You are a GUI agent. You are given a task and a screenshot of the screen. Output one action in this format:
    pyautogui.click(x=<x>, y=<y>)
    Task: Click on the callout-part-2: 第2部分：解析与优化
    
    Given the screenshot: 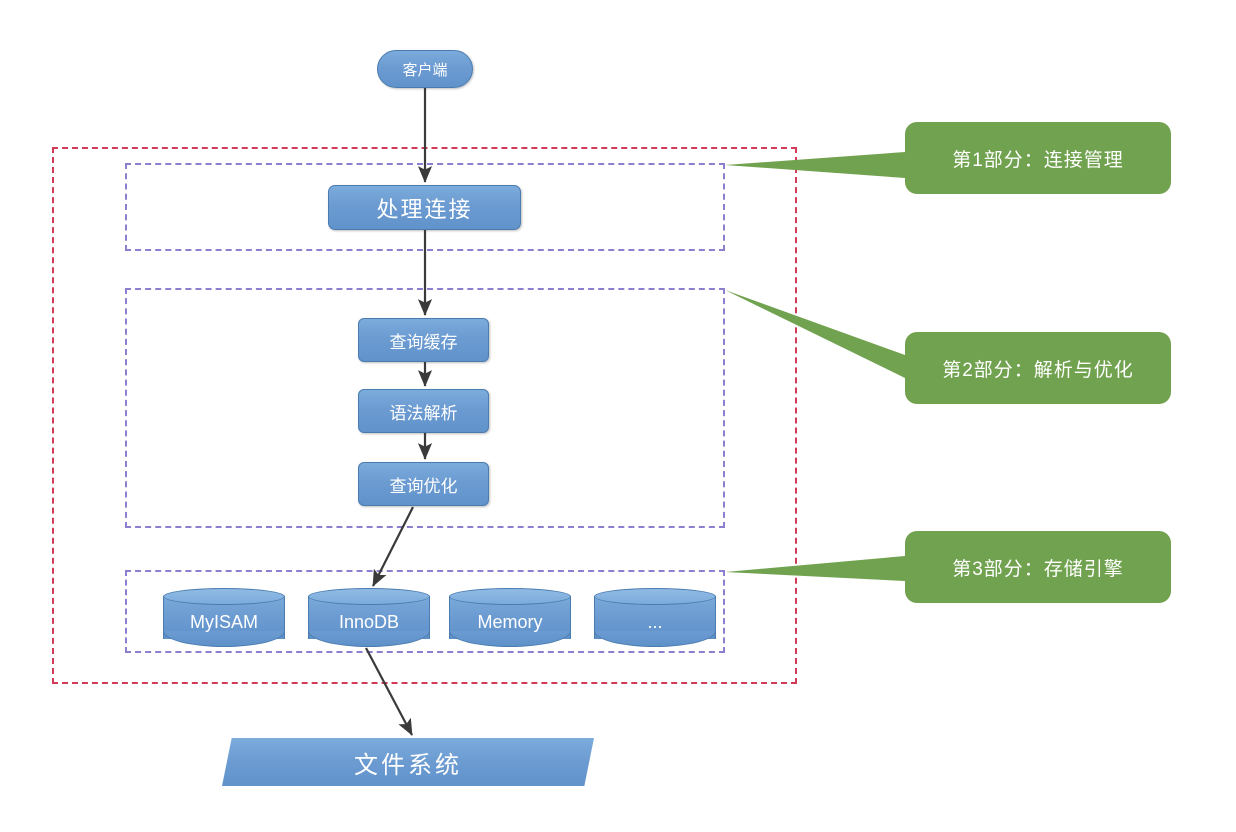 What is the action you would take?
    pyautogui.click(x=1038, y=368)
    